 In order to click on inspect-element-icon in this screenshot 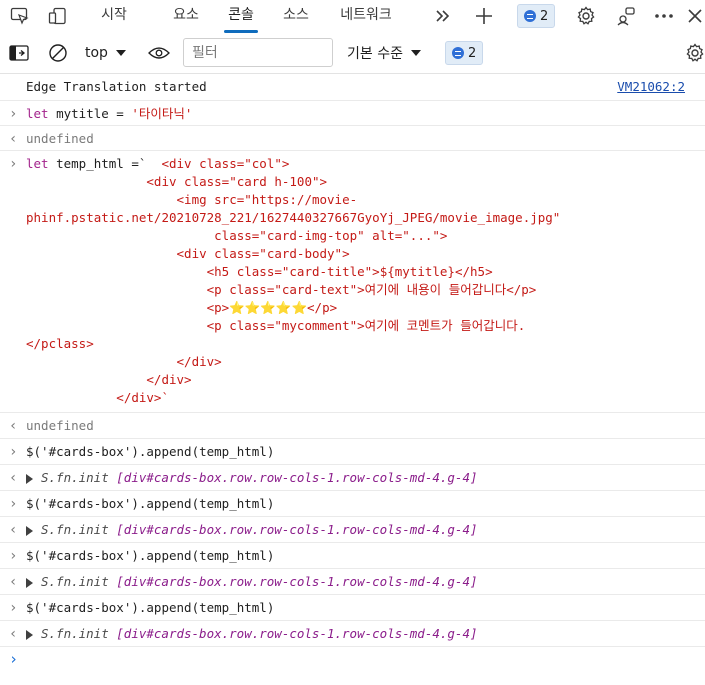, I will do `click(20, 16)`.